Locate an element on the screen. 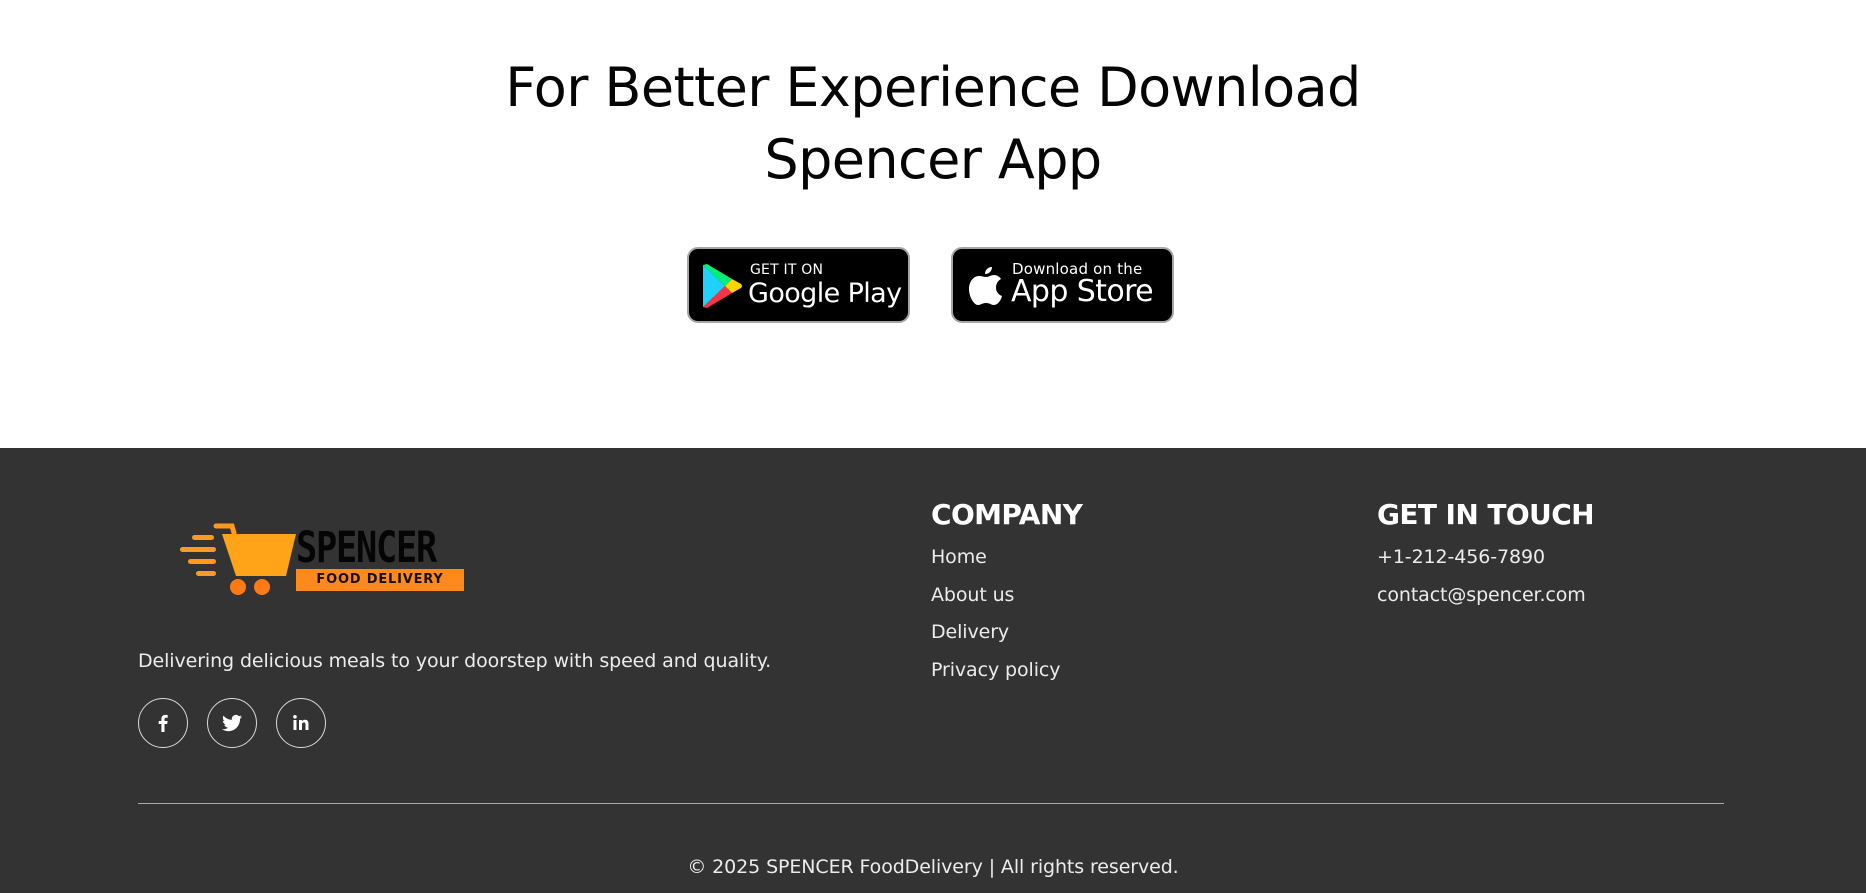  app-store-button: Download on the App Store is located at coordinates (1062, 285).